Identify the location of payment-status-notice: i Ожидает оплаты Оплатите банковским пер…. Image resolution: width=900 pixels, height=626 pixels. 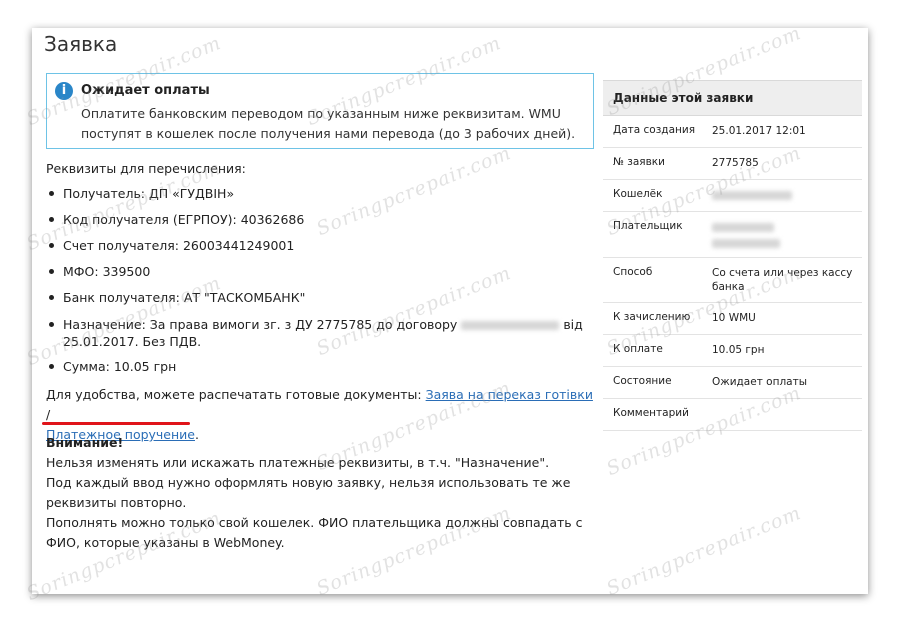
(320, 111).